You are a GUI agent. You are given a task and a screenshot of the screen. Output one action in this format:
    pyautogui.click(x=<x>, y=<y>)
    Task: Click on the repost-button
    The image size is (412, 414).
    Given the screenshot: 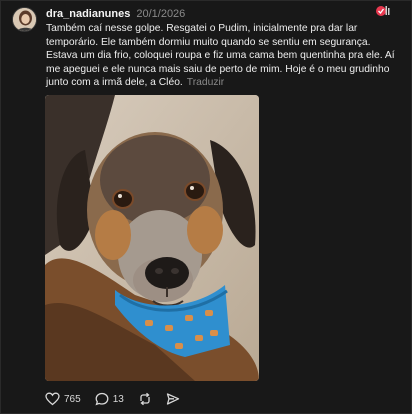 What is the action you would take?
    pyautogui.click(x=145, y=399)
    